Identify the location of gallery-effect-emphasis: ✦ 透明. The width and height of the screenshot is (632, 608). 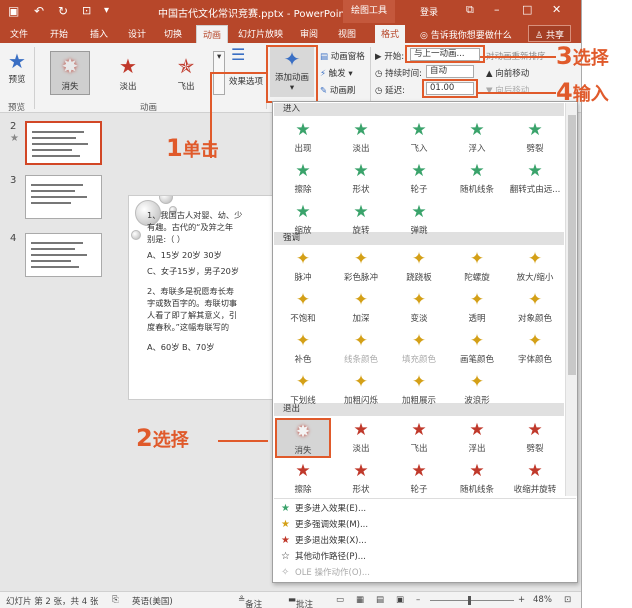
(477, 308).